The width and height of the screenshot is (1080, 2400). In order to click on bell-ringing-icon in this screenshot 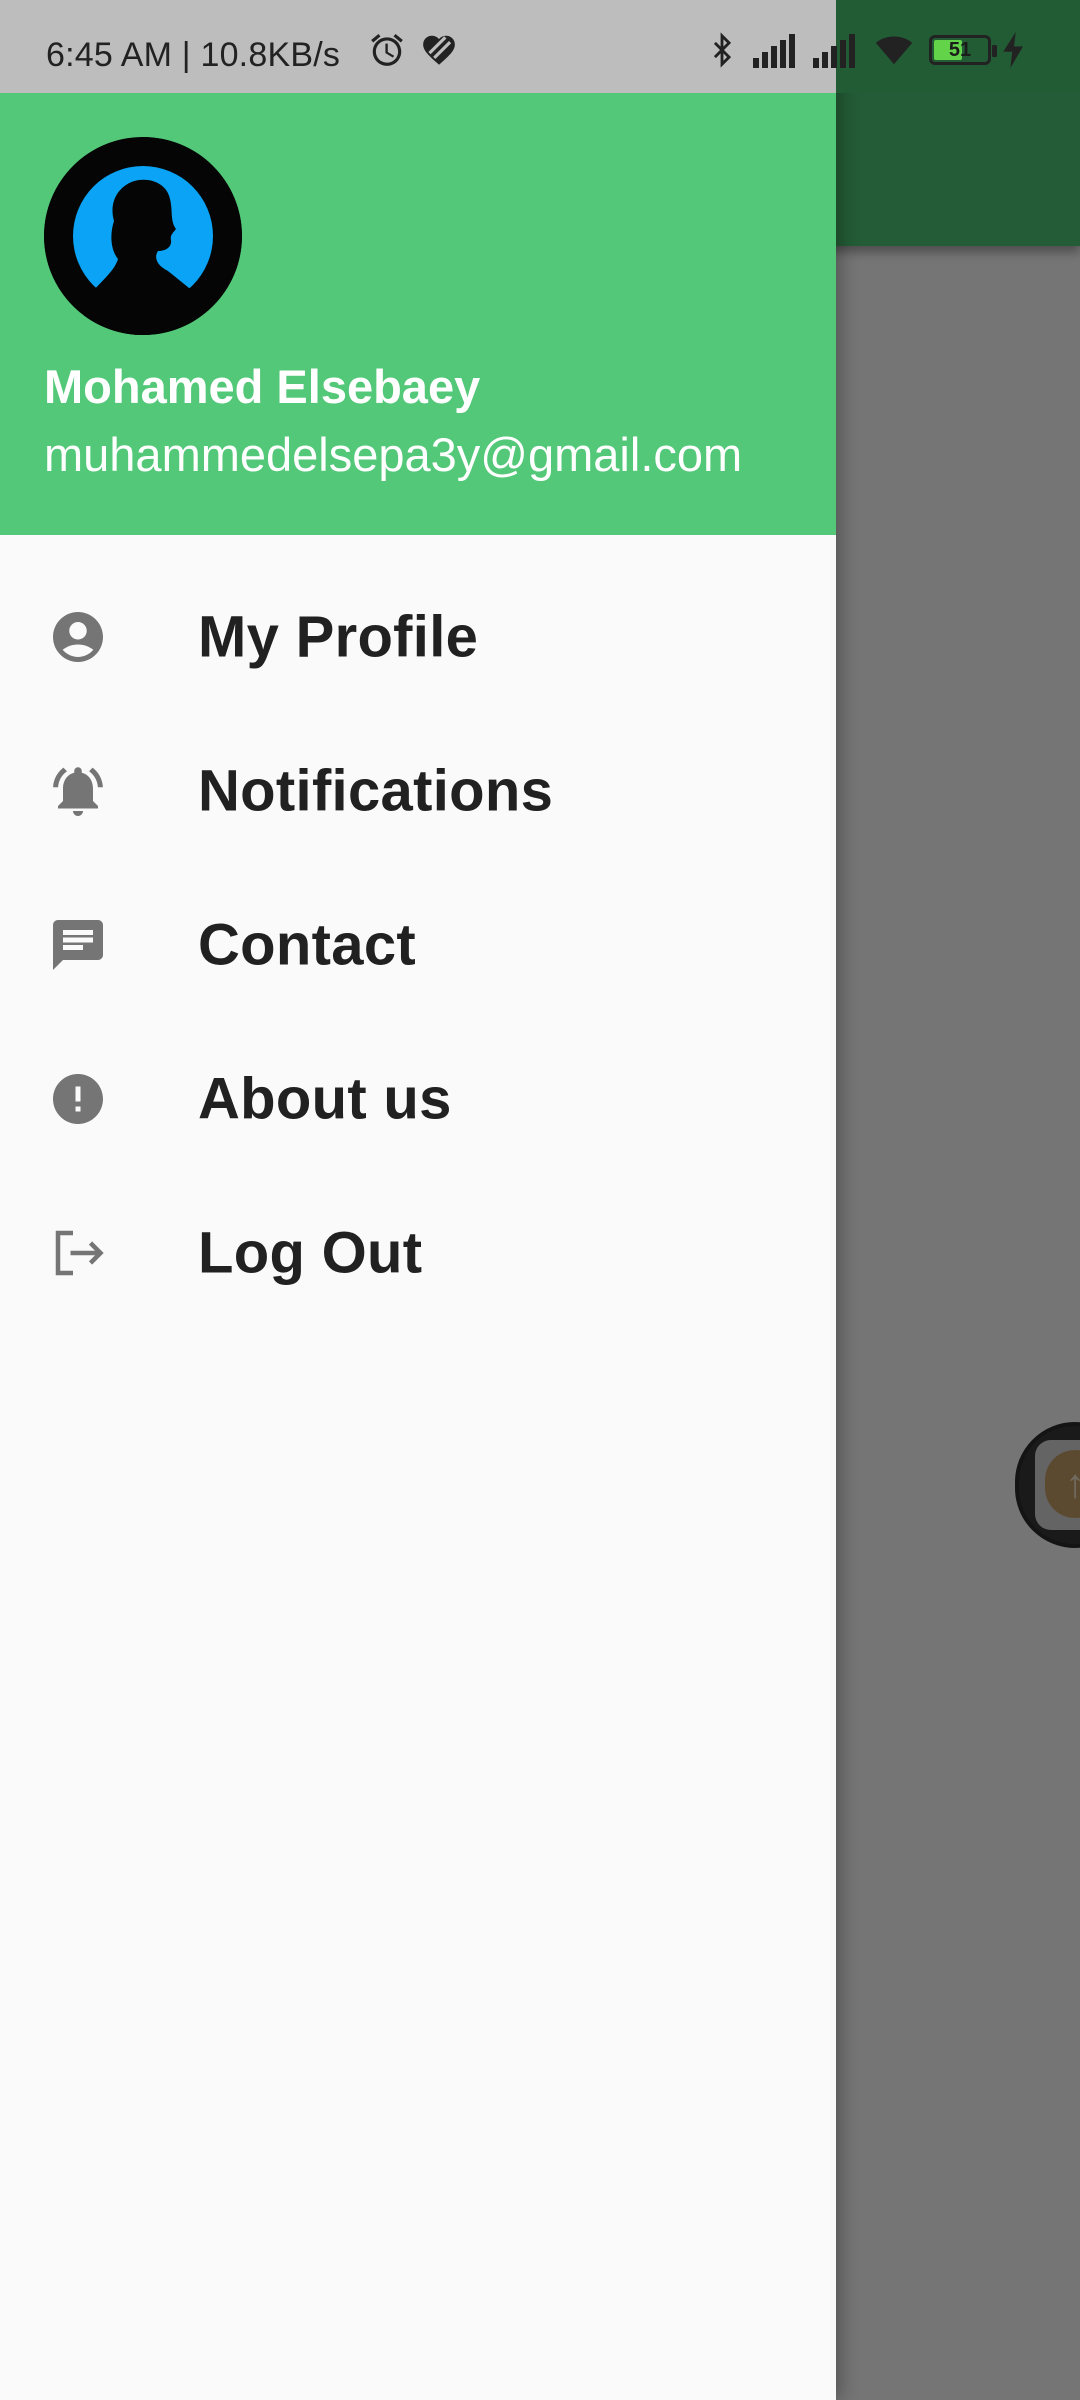, I will do `click(78, 791)`.